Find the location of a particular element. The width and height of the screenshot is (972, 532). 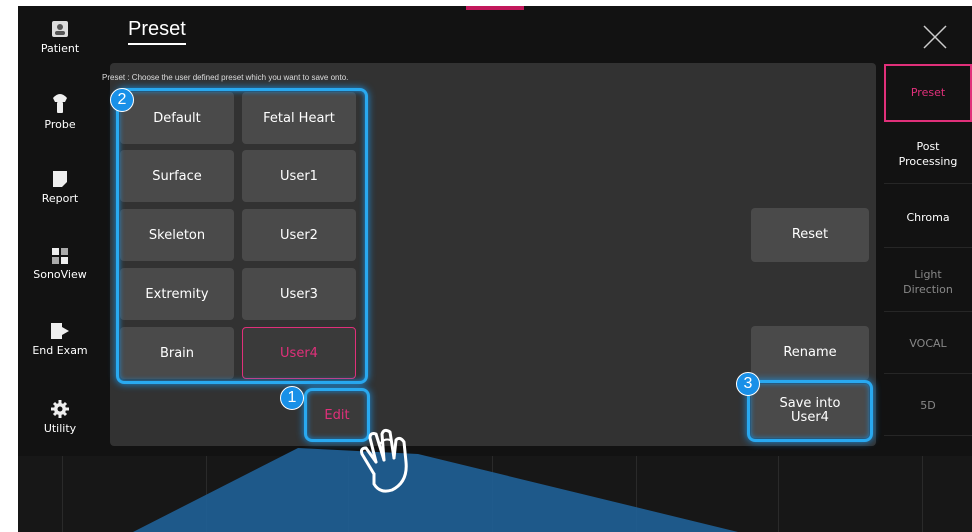

hand-pointer-icon is located at coordinates (384, 460).